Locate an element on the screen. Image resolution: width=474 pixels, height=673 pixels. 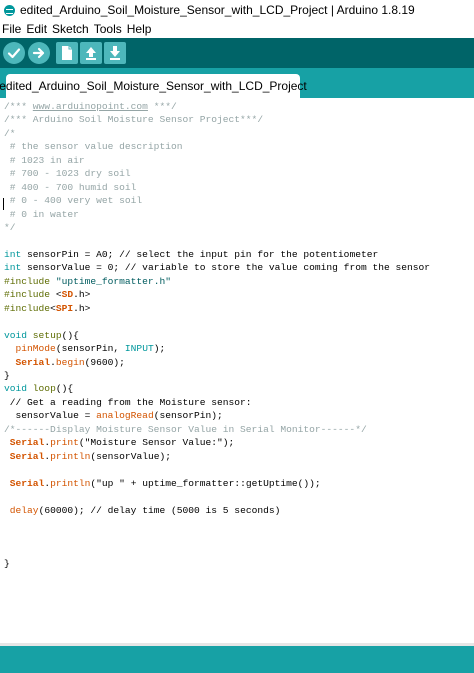
menu-tools: Tools is located at coordinates (108, 29).